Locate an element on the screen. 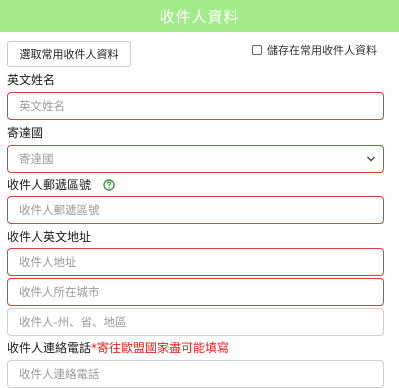  save-frequent-recipient-option: 儲存在常用收件人資料 is located at coordinates (314, 50).